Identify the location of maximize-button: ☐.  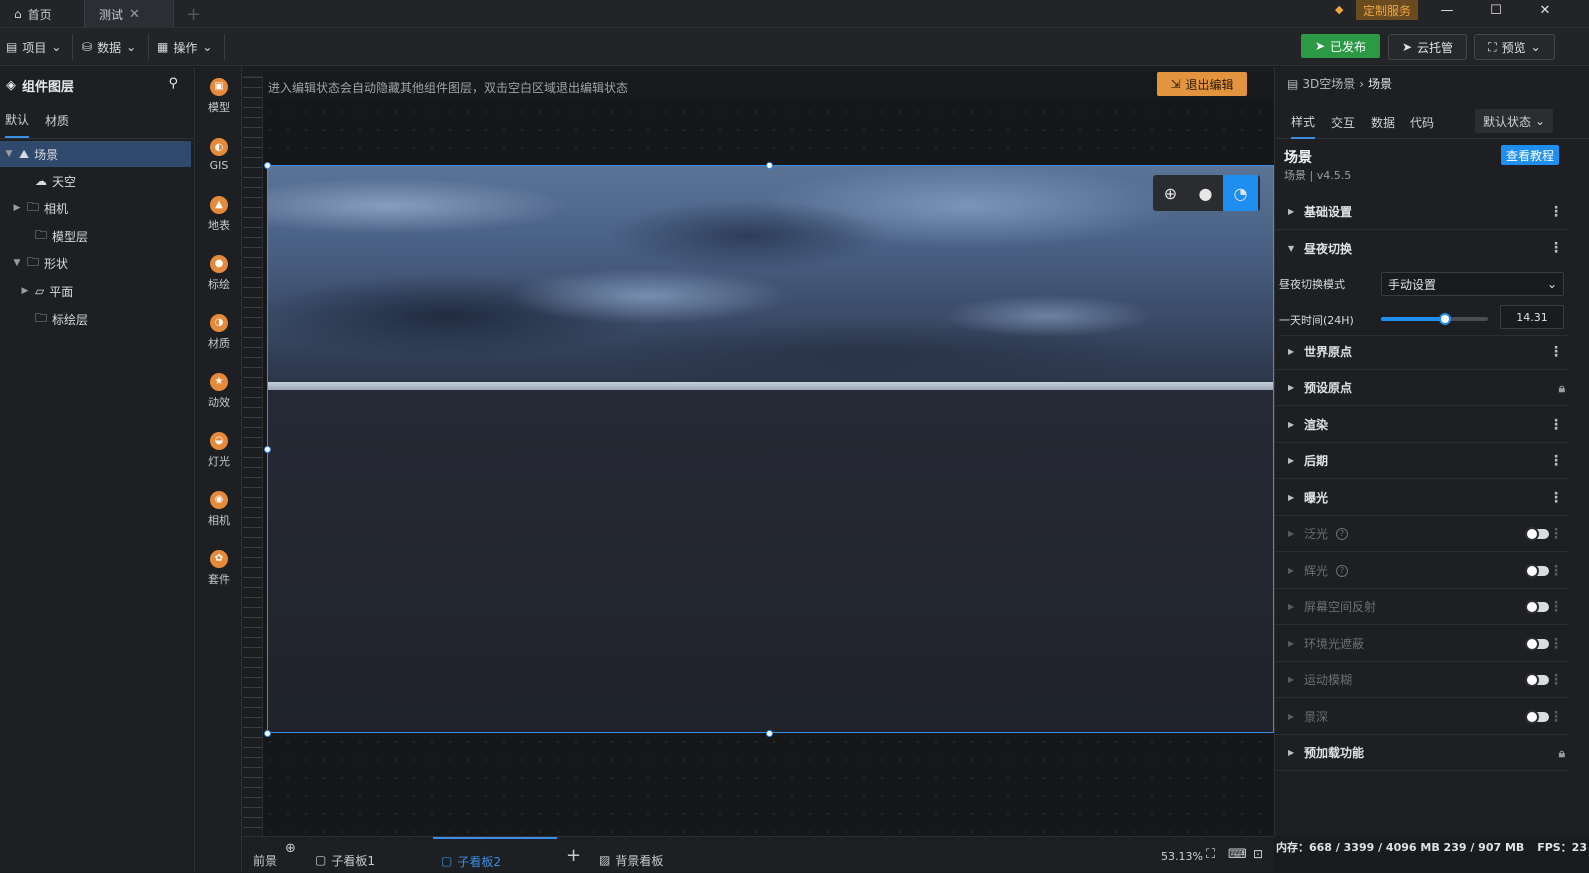
(1496, 10).